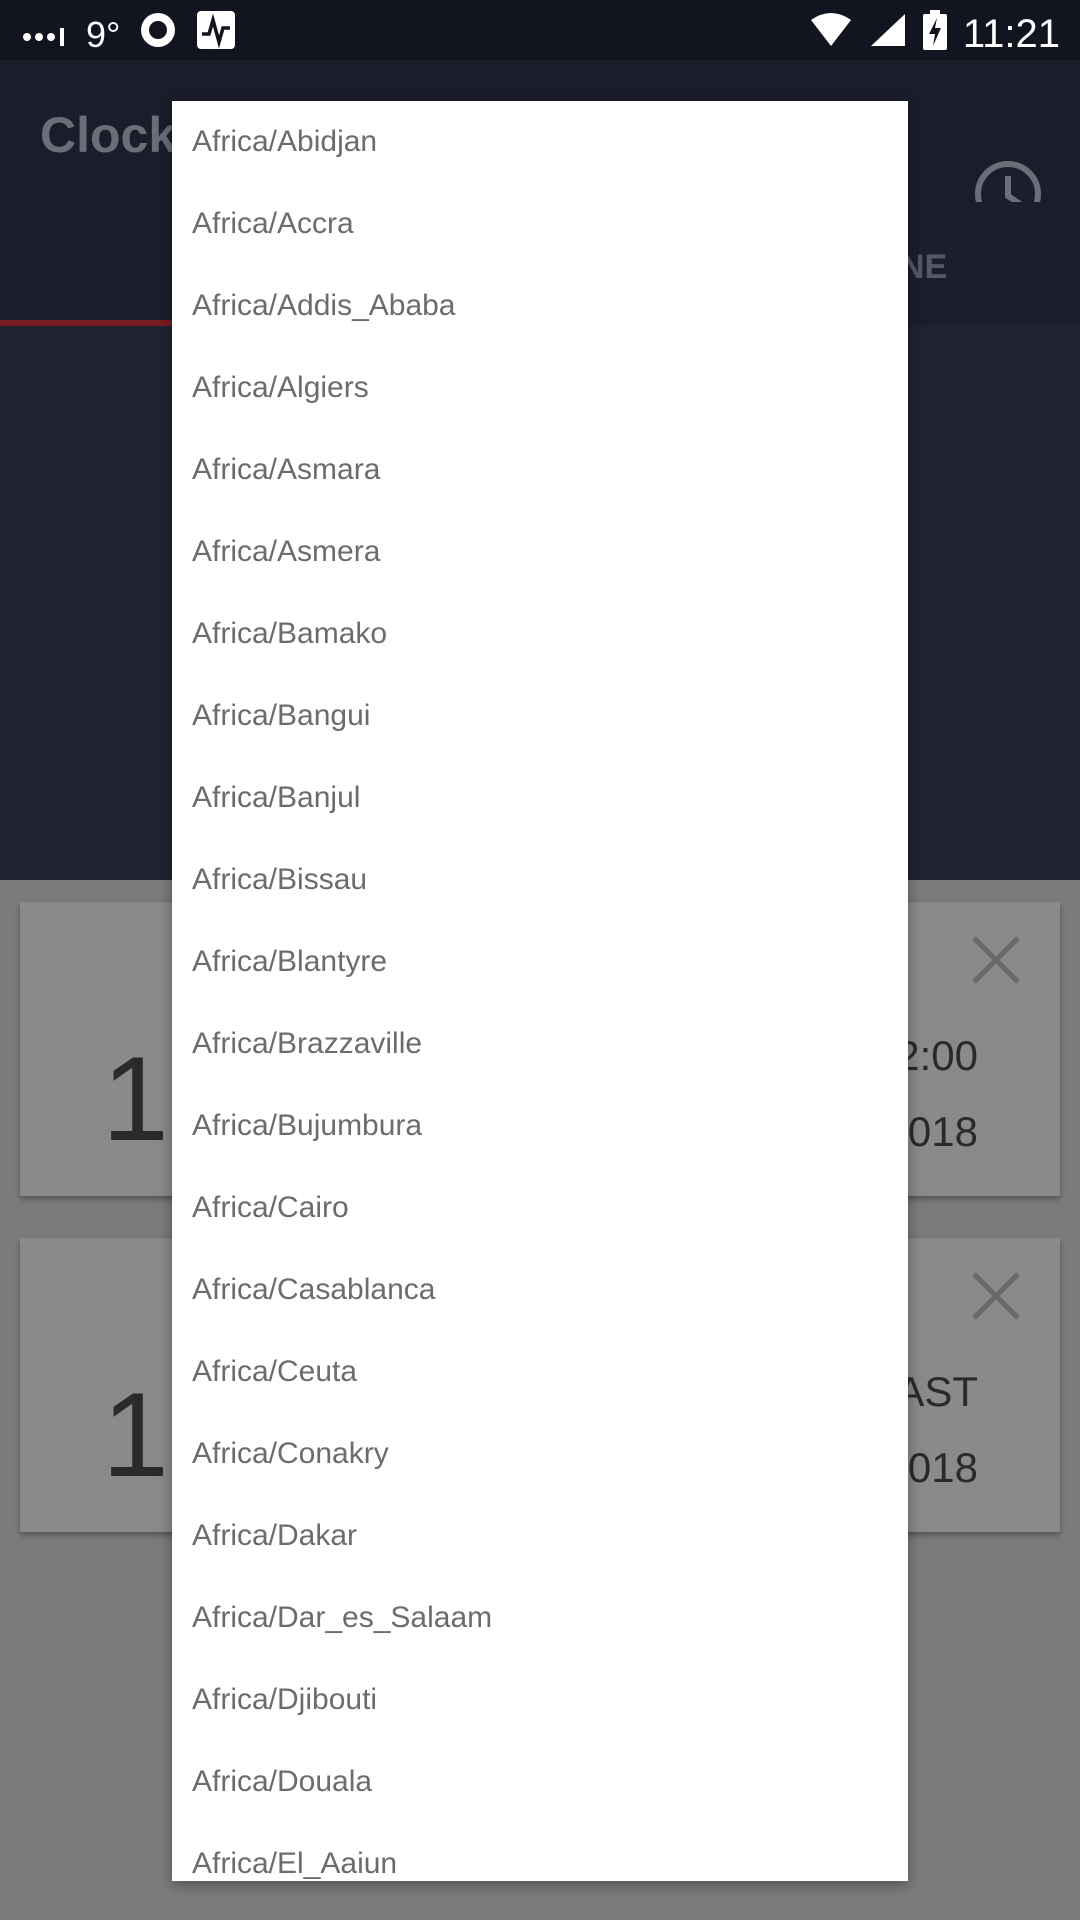  What do you see at coordinates (540, 1208) in the screenshot?
I see `timezone-option: Africa/Cairo` at bounding box center [540, 1208].